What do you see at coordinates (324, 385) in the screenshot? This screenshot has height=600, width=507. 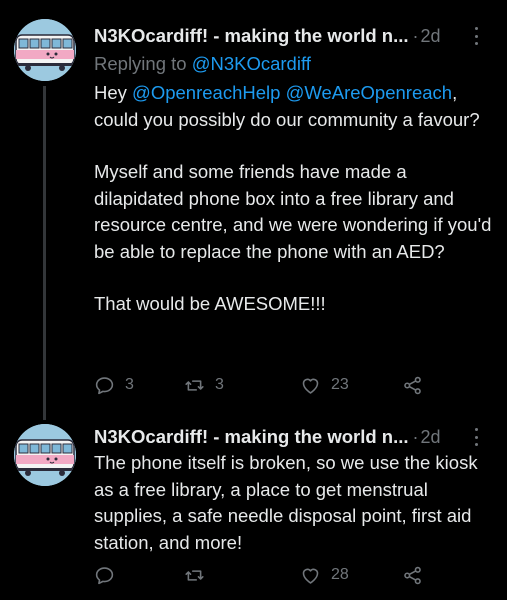 I see `like-button: 23` at bounding box center [324, 385].